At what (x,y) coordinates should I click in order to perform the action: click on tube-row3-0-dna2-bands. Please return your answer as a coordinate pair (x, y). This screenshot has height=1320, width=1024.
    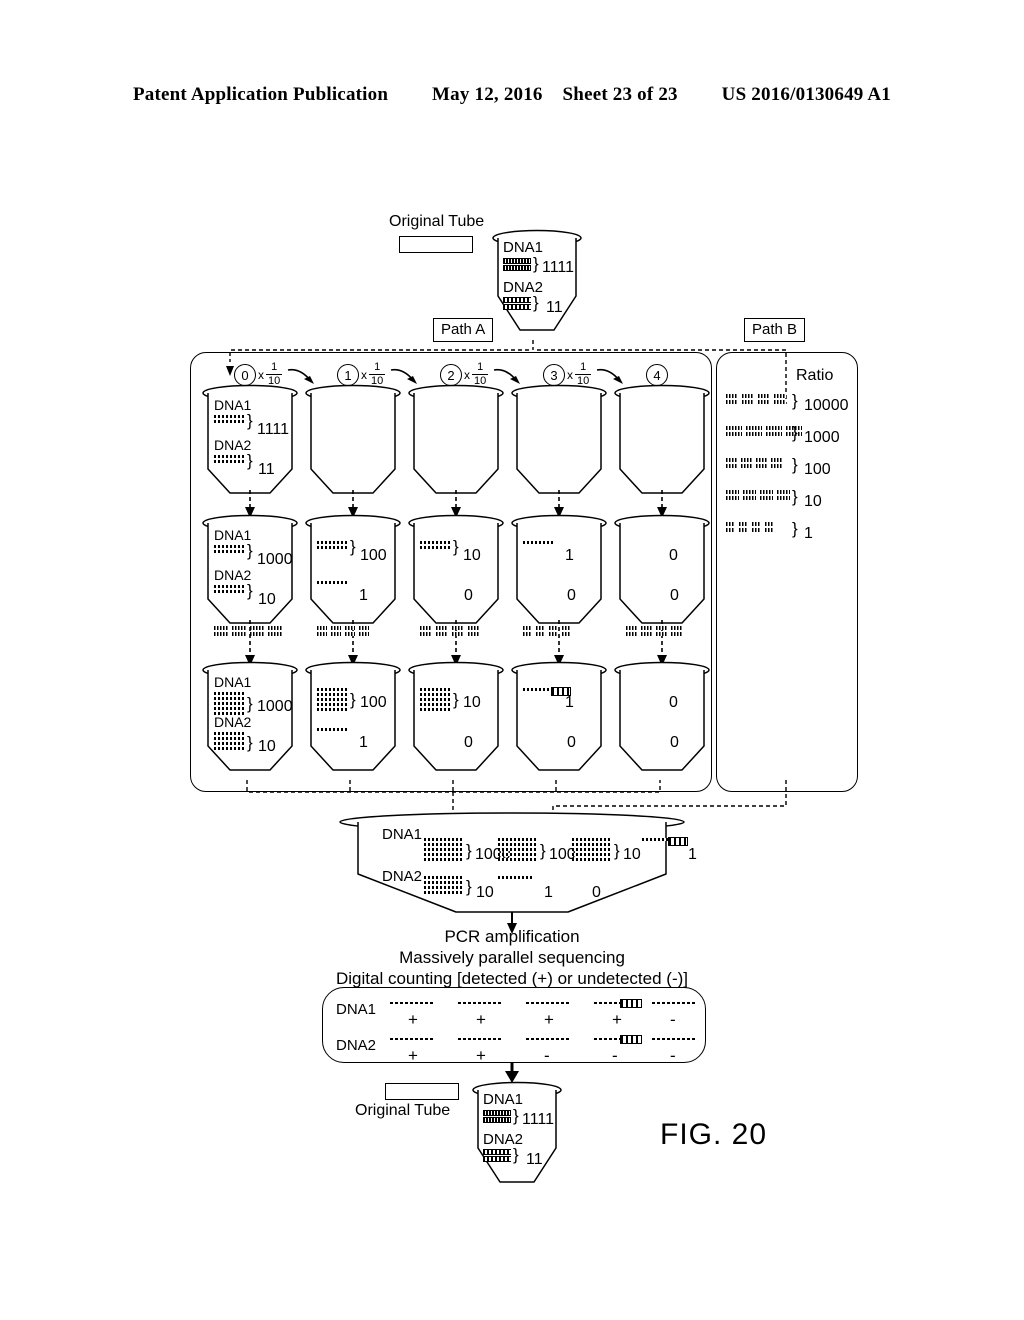
    Looking at the image, I should click on (229, 741).